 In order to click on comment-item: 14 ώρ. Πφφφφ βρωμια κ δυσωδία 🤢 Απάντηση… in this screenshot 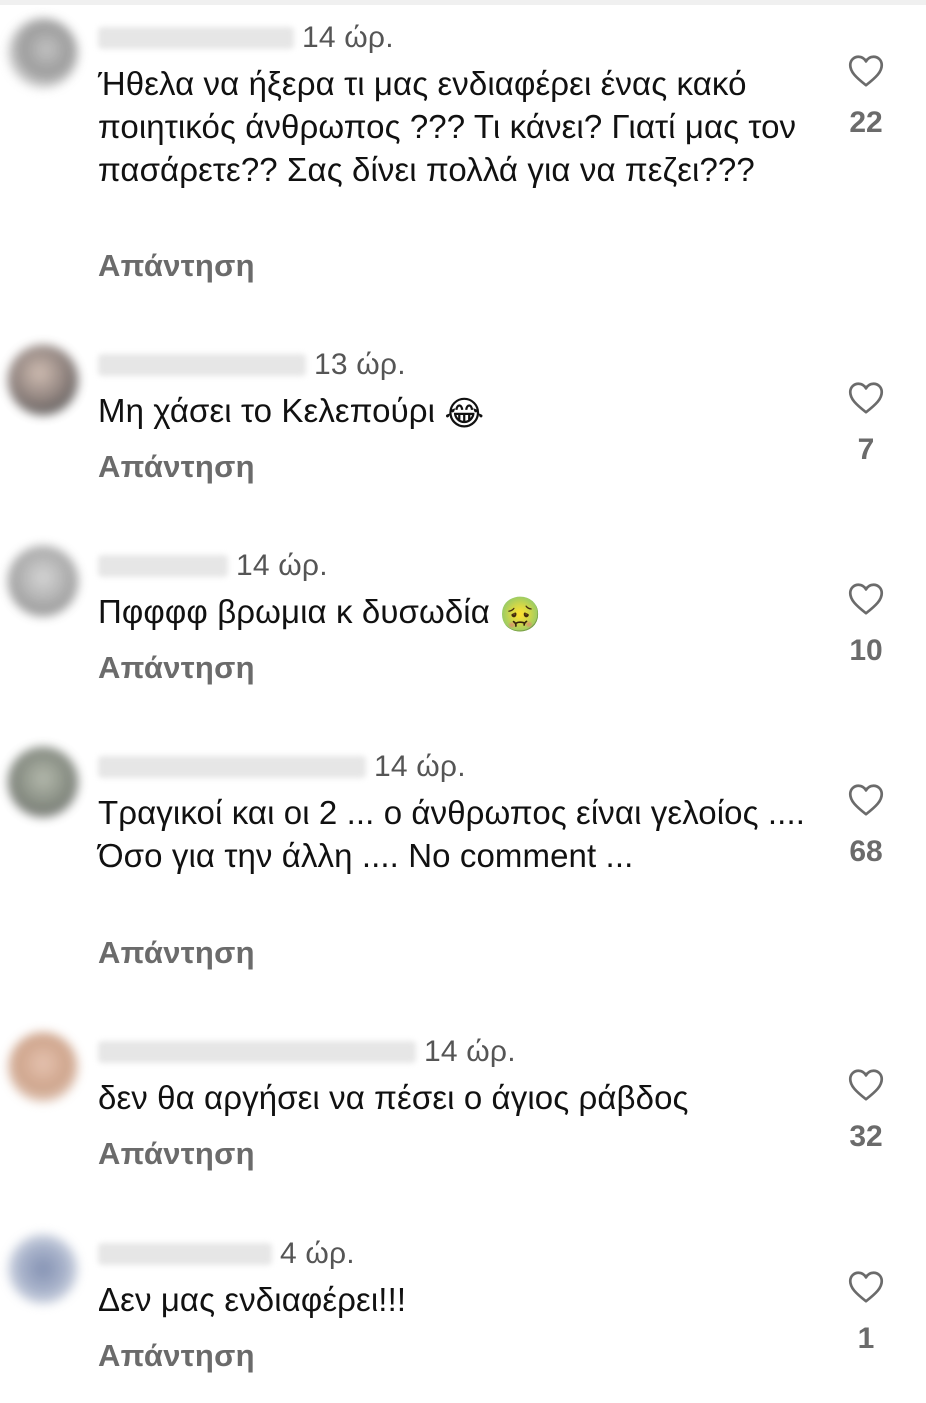, I will do `click(463, 621)`.